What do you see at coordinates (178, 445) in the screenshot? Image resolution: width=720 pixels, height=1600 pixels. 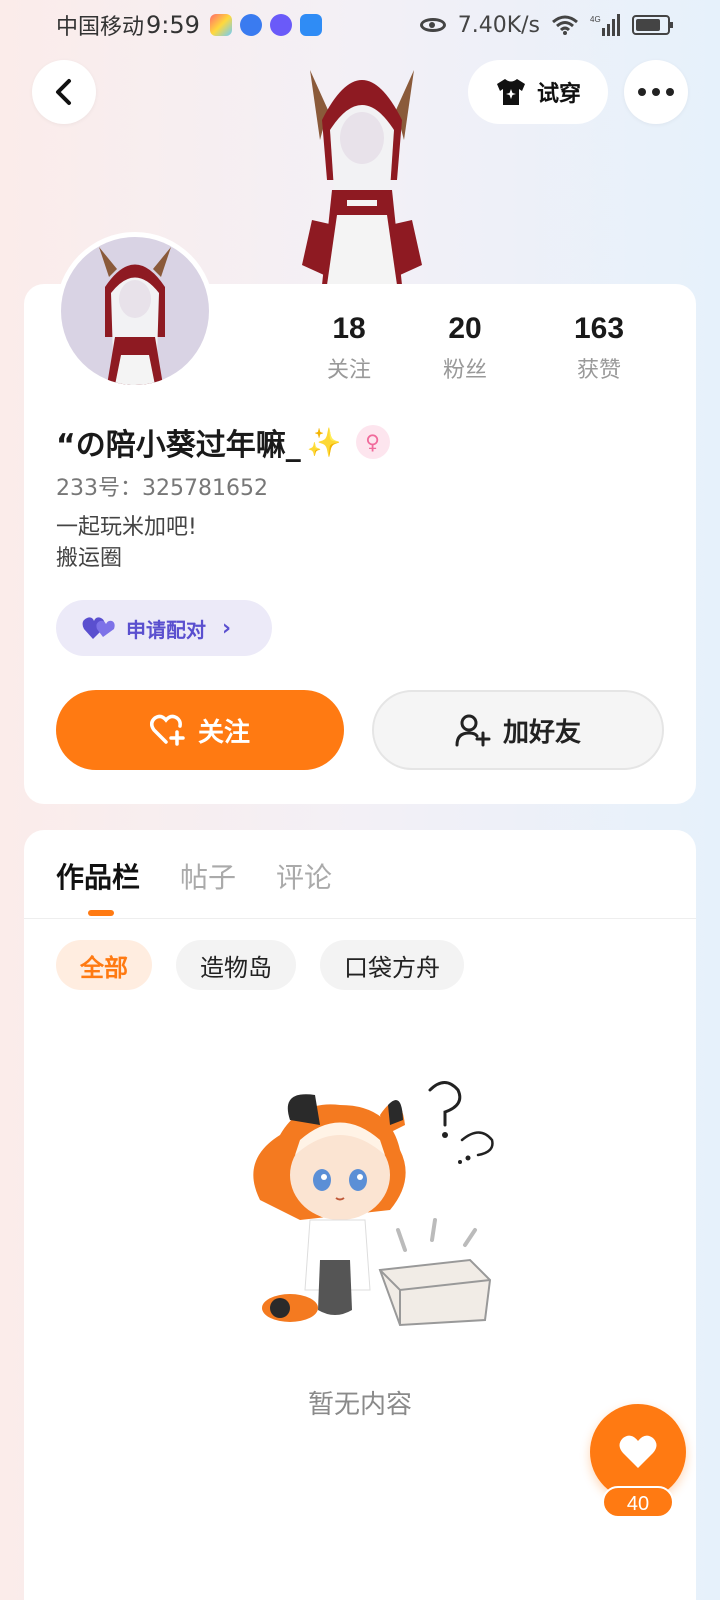 I see `username-text: “の陪小葵过年嘛_` at bounding box center [178, 445].